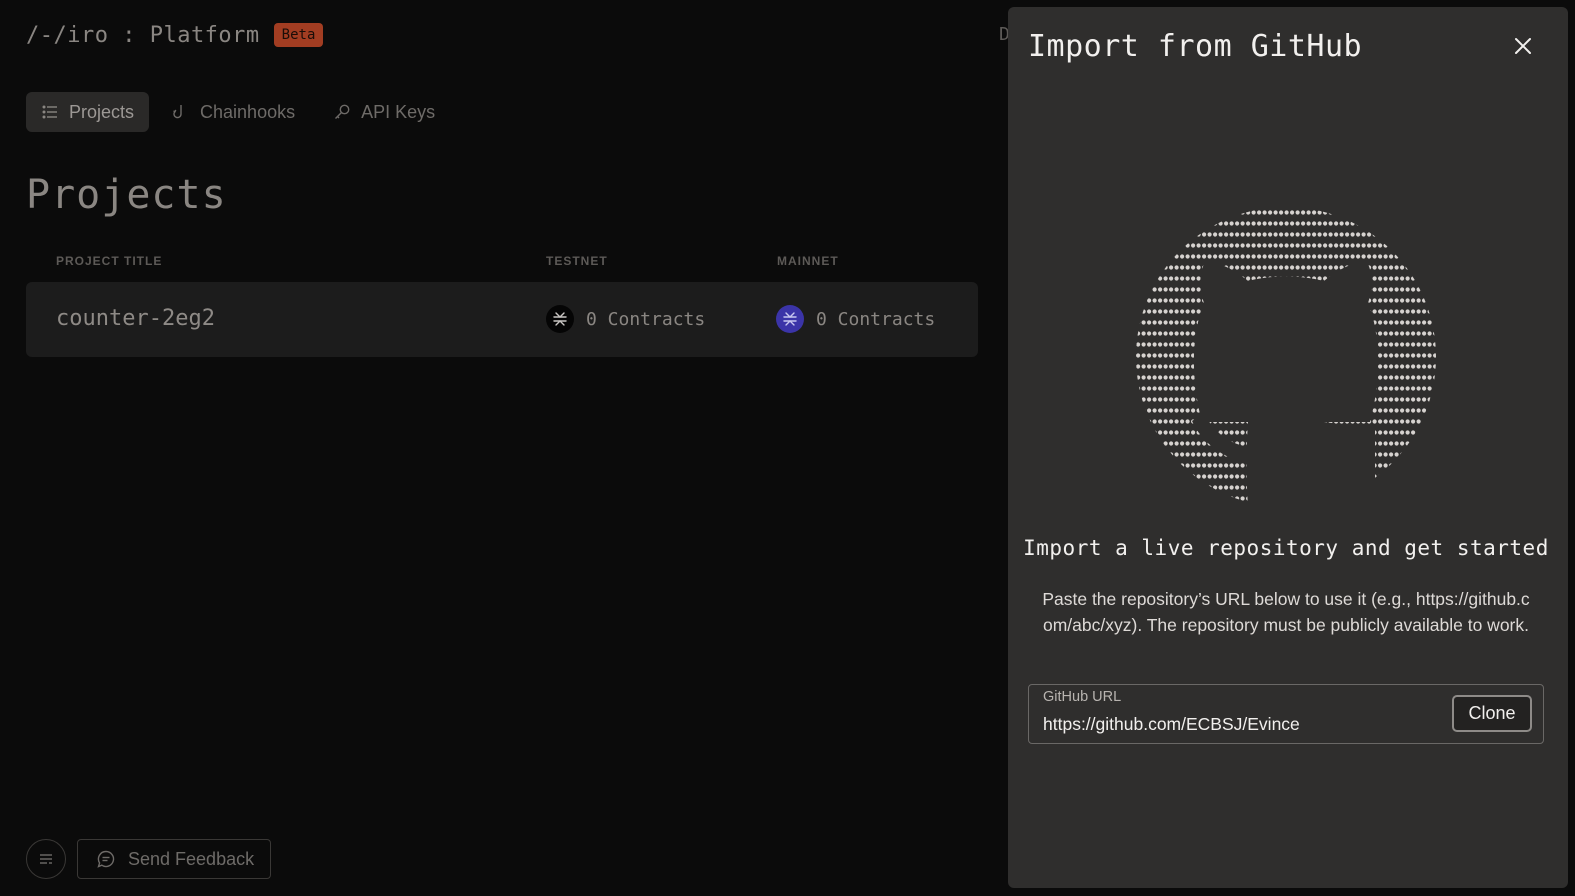  Describe the element at coordinates (808, 261) in the screenshot. I see `column-header-mainnet: MAINNET` at that location.